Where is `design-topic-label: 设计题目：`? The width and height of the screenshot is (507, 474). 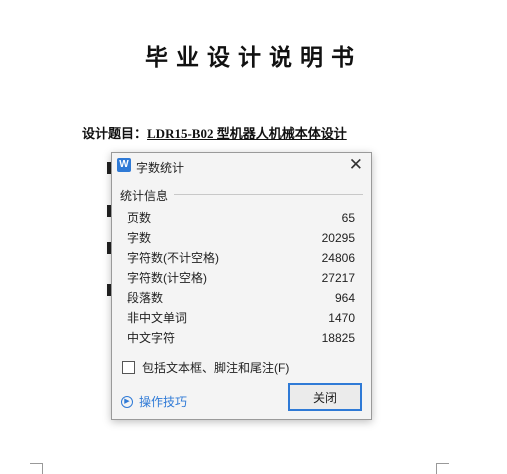
design-topic-label: 设计题目： is located at coordinates (115, 133).